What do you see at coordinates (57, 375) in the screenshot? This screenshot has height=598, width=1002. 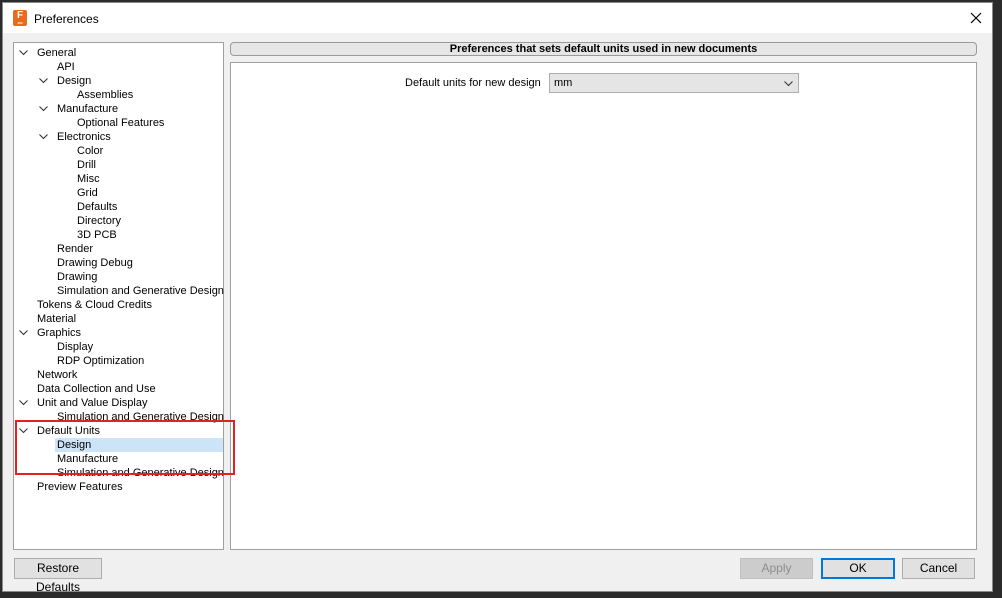 I see `tree-item-label: Network` at bounding box center [57, 375].